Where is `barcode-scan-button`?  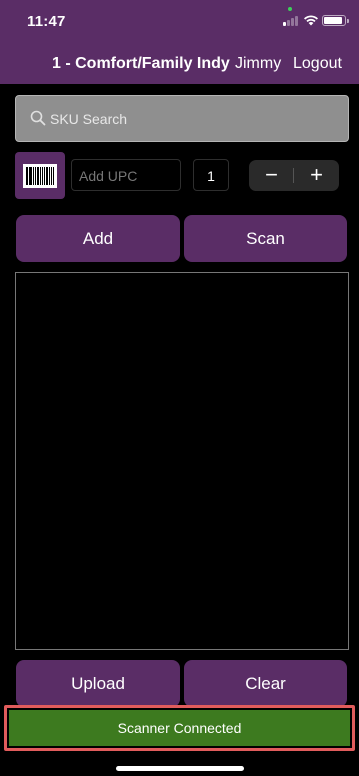
barcode-scan-button is located at coordinates (40, 175).